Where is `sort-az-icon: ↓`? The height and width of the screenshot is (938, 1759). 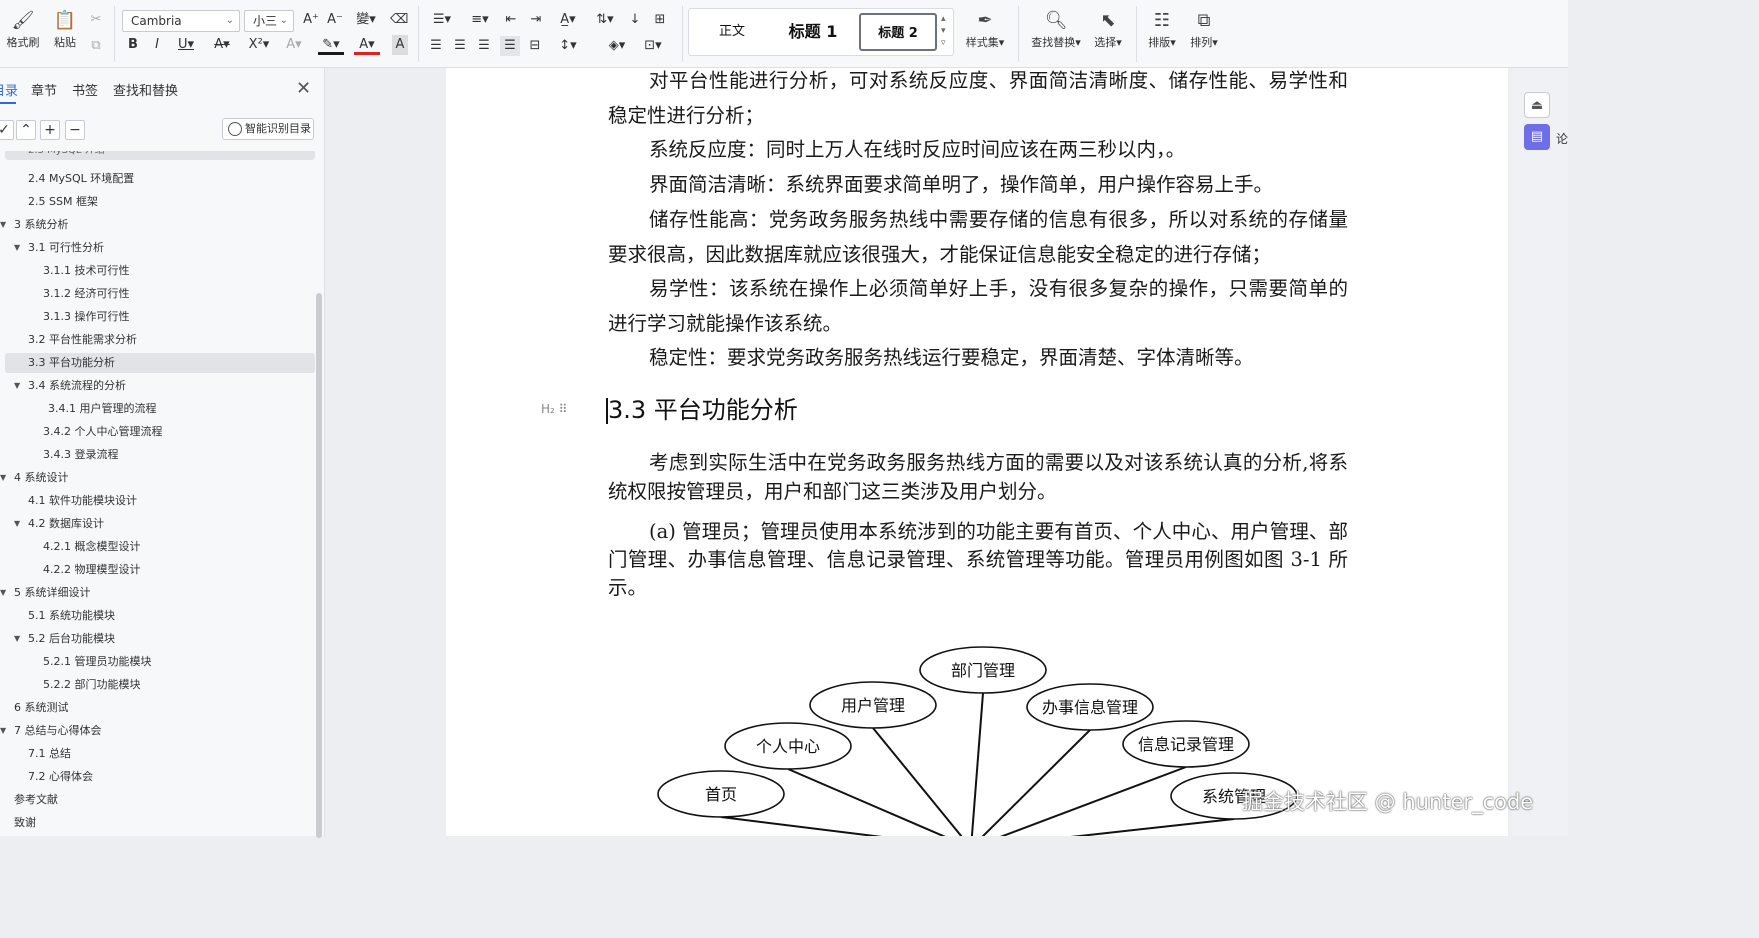
sort-az-icon: ↓ is located at coordinates (635, 20).